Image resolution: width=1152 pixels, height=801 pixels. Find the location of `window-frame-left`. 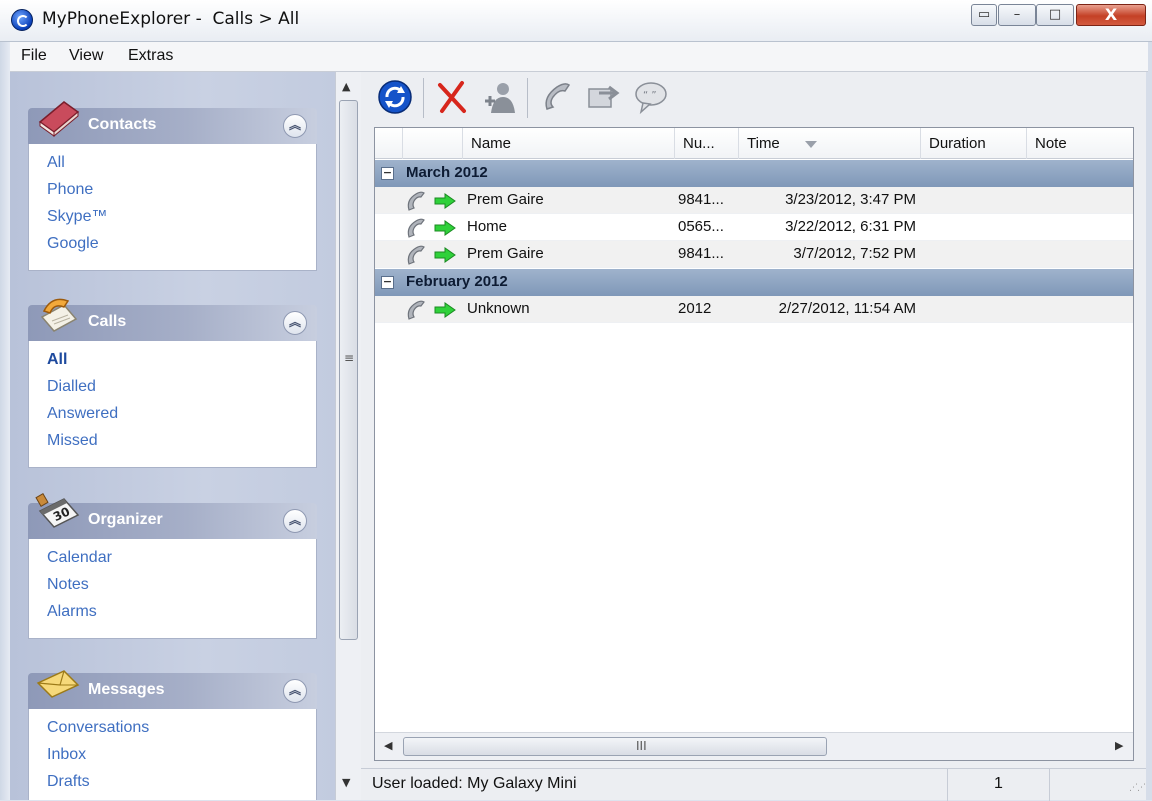

window-frame-left is located at coordinates (5, 421).